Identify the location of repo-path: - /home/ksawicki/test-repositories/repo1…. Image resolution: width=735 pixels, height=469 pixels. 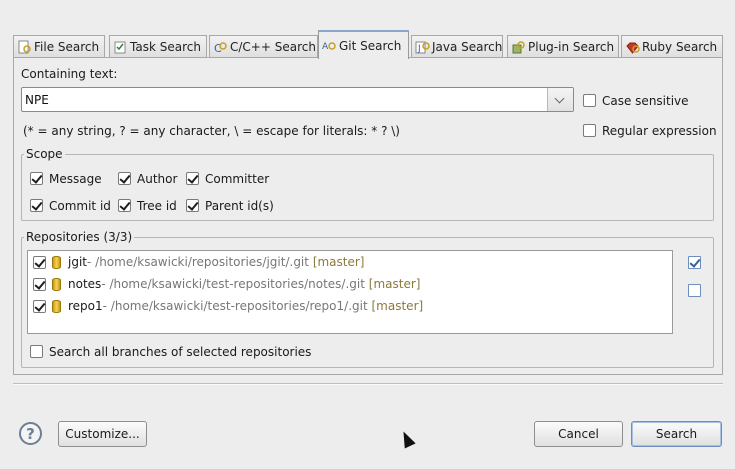
(235, 306).